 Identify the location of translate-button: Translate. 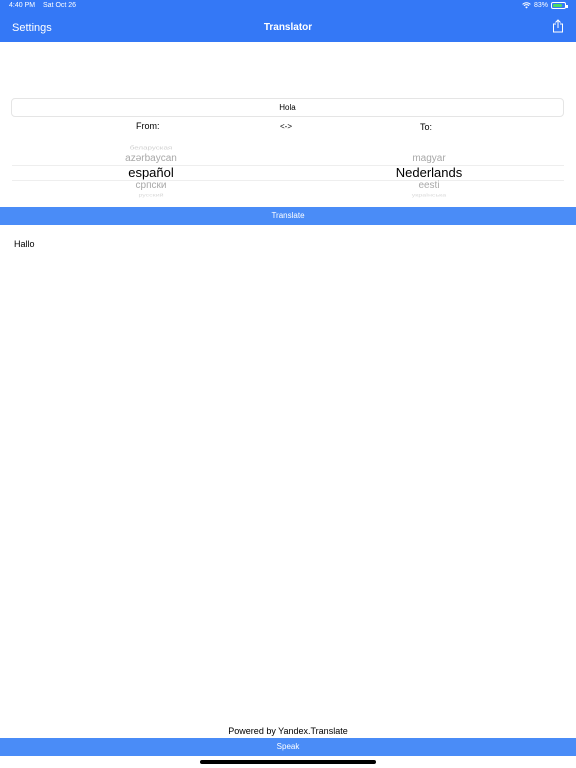
(288, 216).